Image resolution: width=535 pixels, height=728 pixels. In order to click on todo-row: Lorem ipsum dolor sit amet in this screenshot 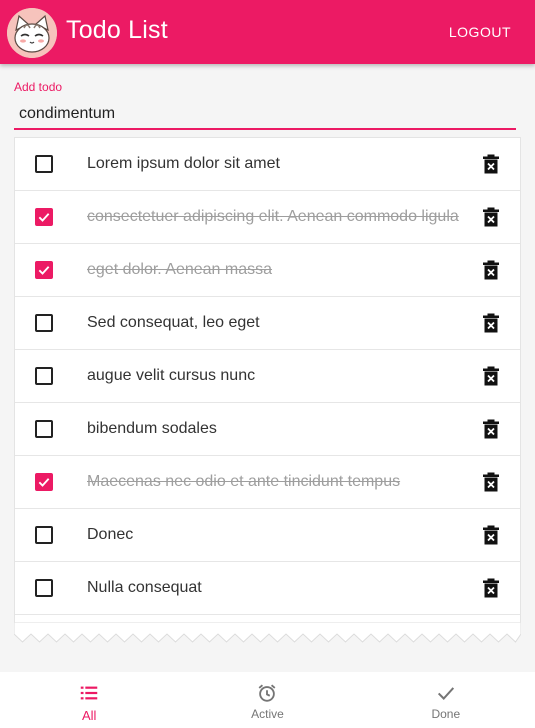, I will do `click(267, 164)`.